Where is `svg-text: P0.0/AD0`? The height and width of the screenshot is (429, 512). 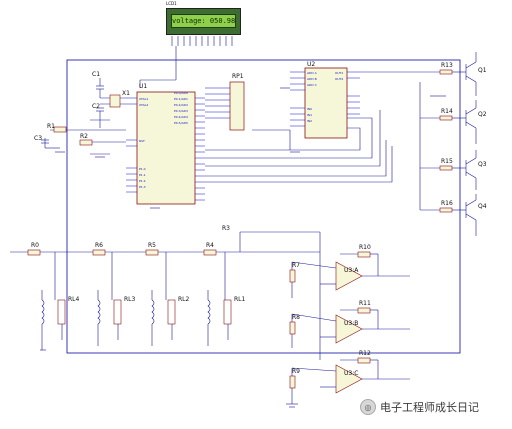 svg-text: P0.0/AD0 is located at coordinates (181, 93).